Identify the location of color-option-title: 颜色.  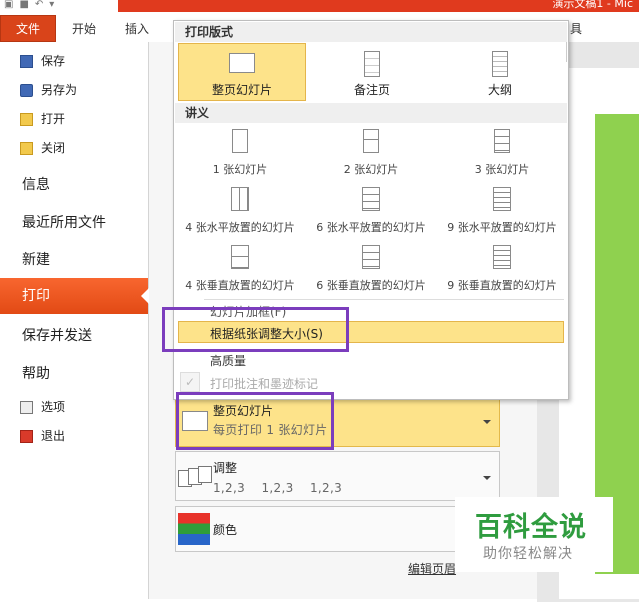
(225, 530).